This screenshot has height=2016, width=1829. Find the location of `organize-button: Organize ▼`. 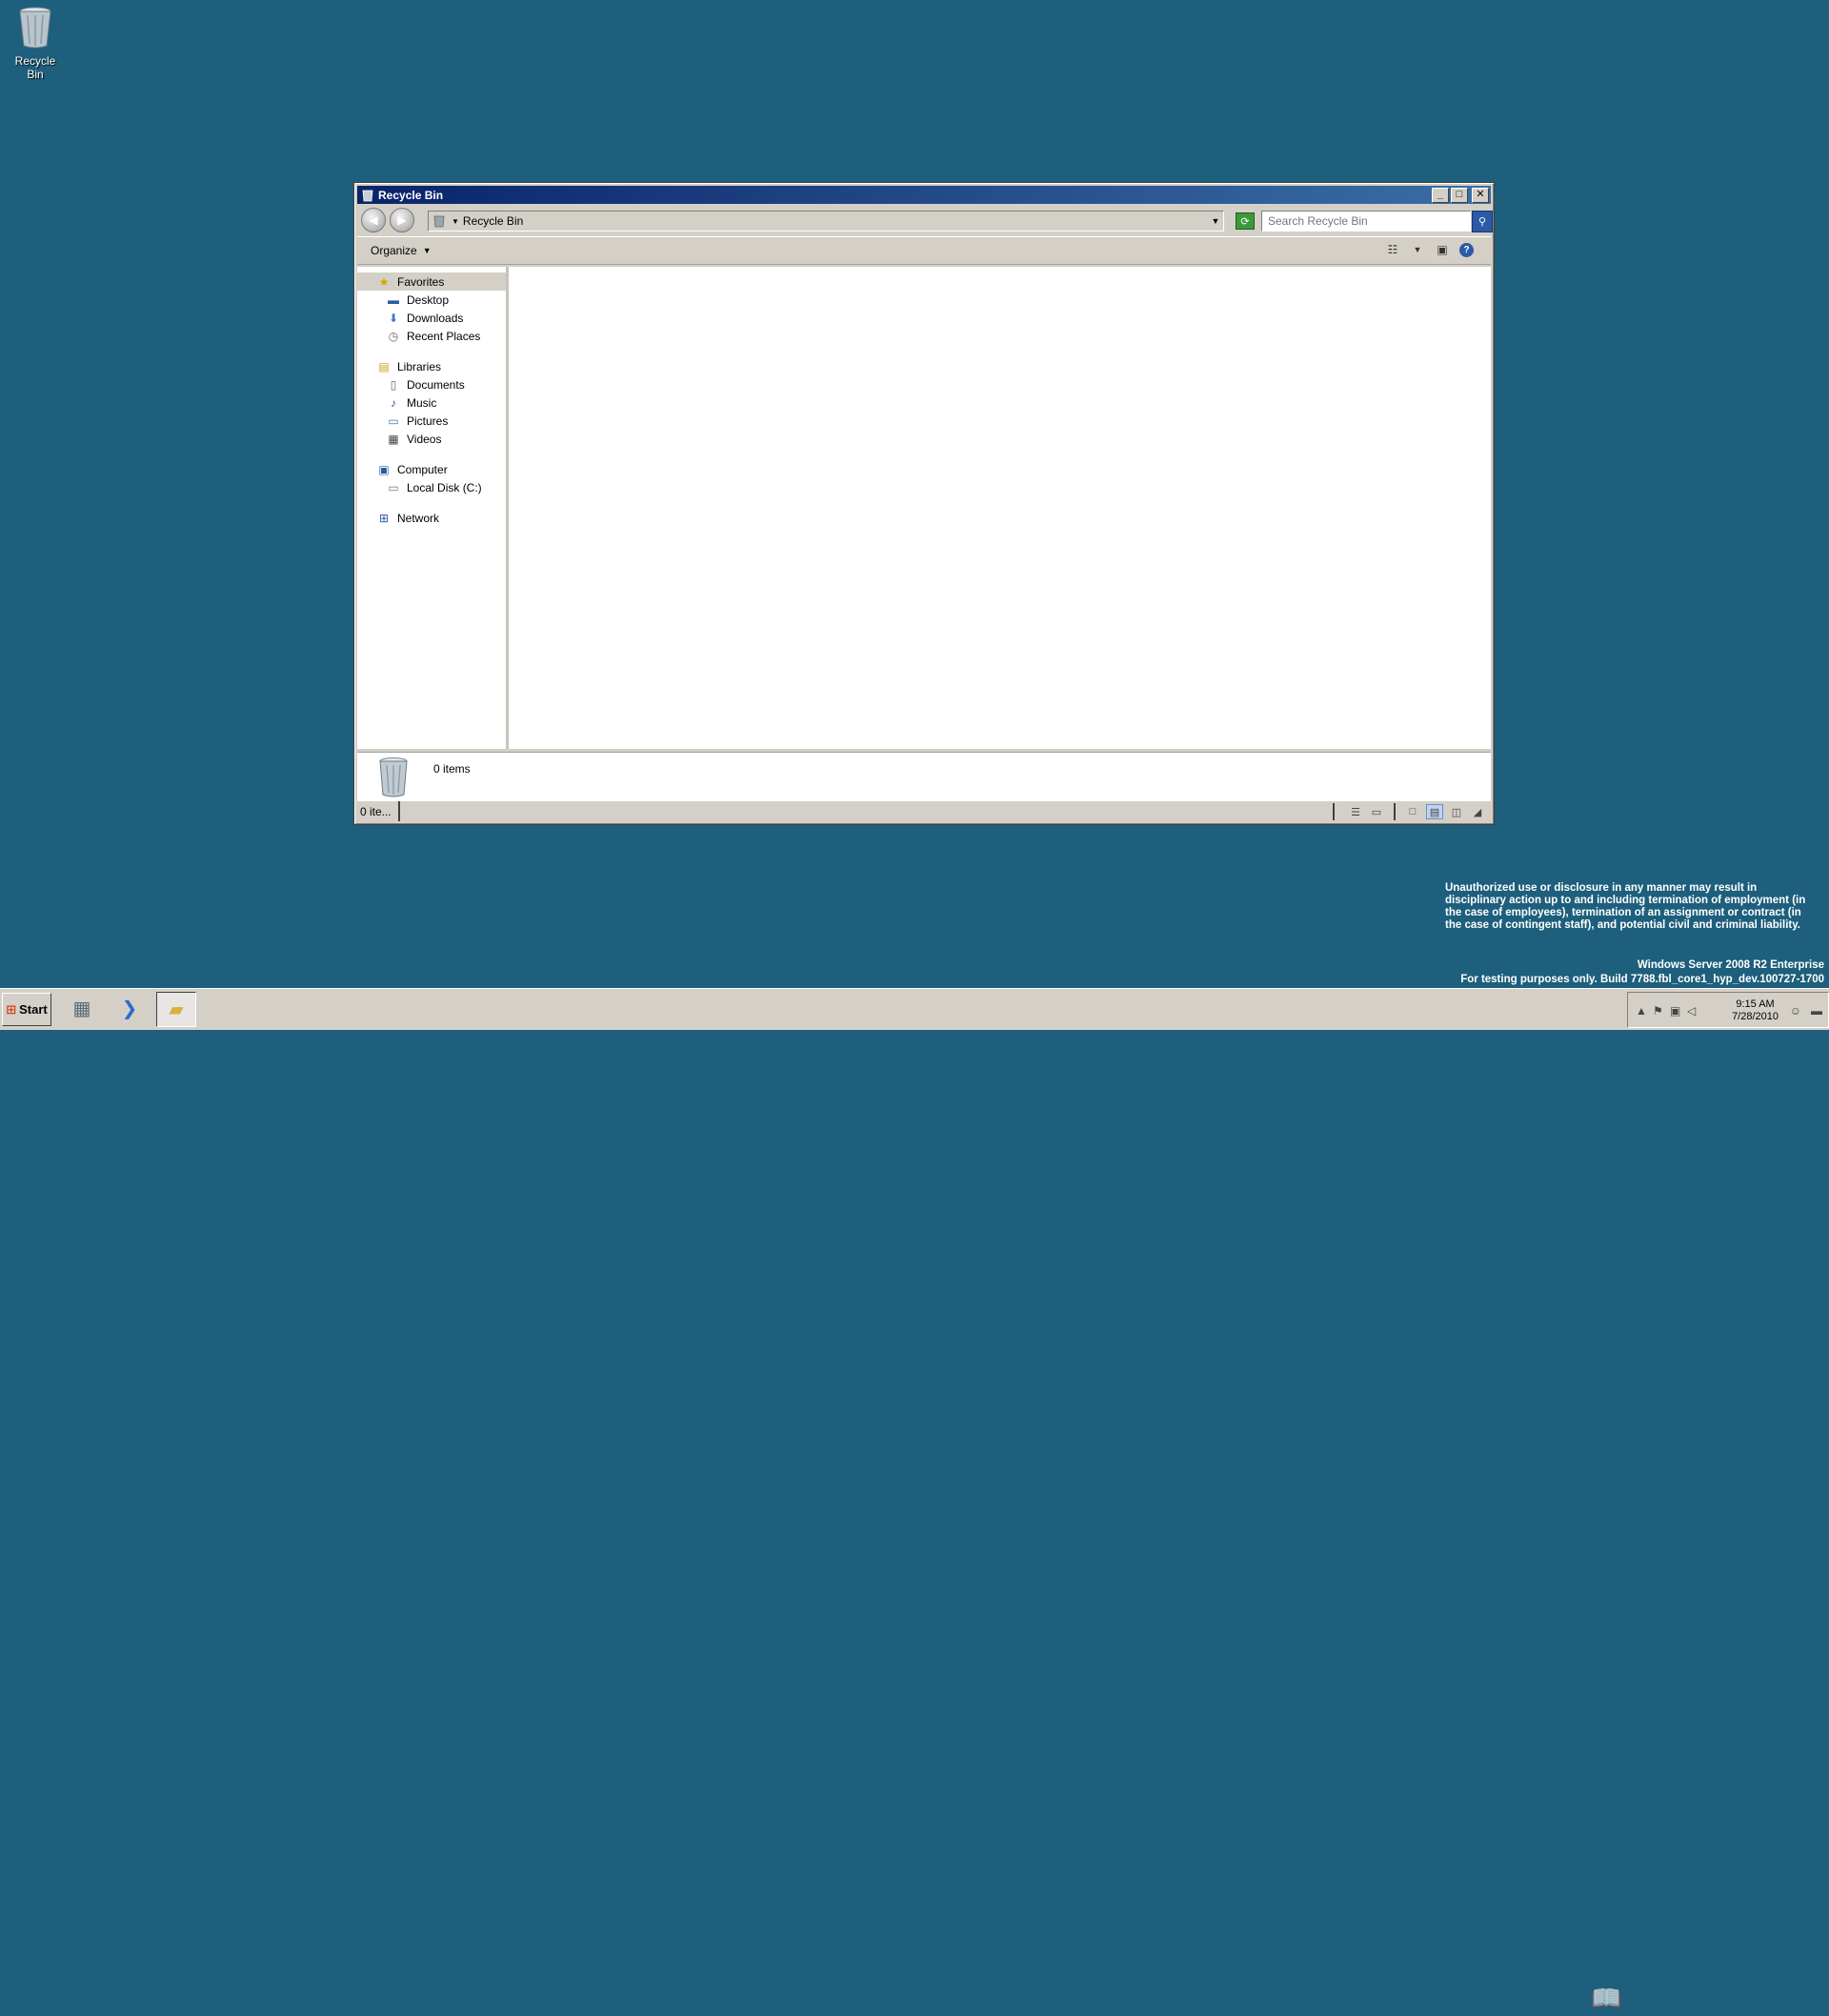

organize-button: Organize ▼ is located at coordinates (401, 250).